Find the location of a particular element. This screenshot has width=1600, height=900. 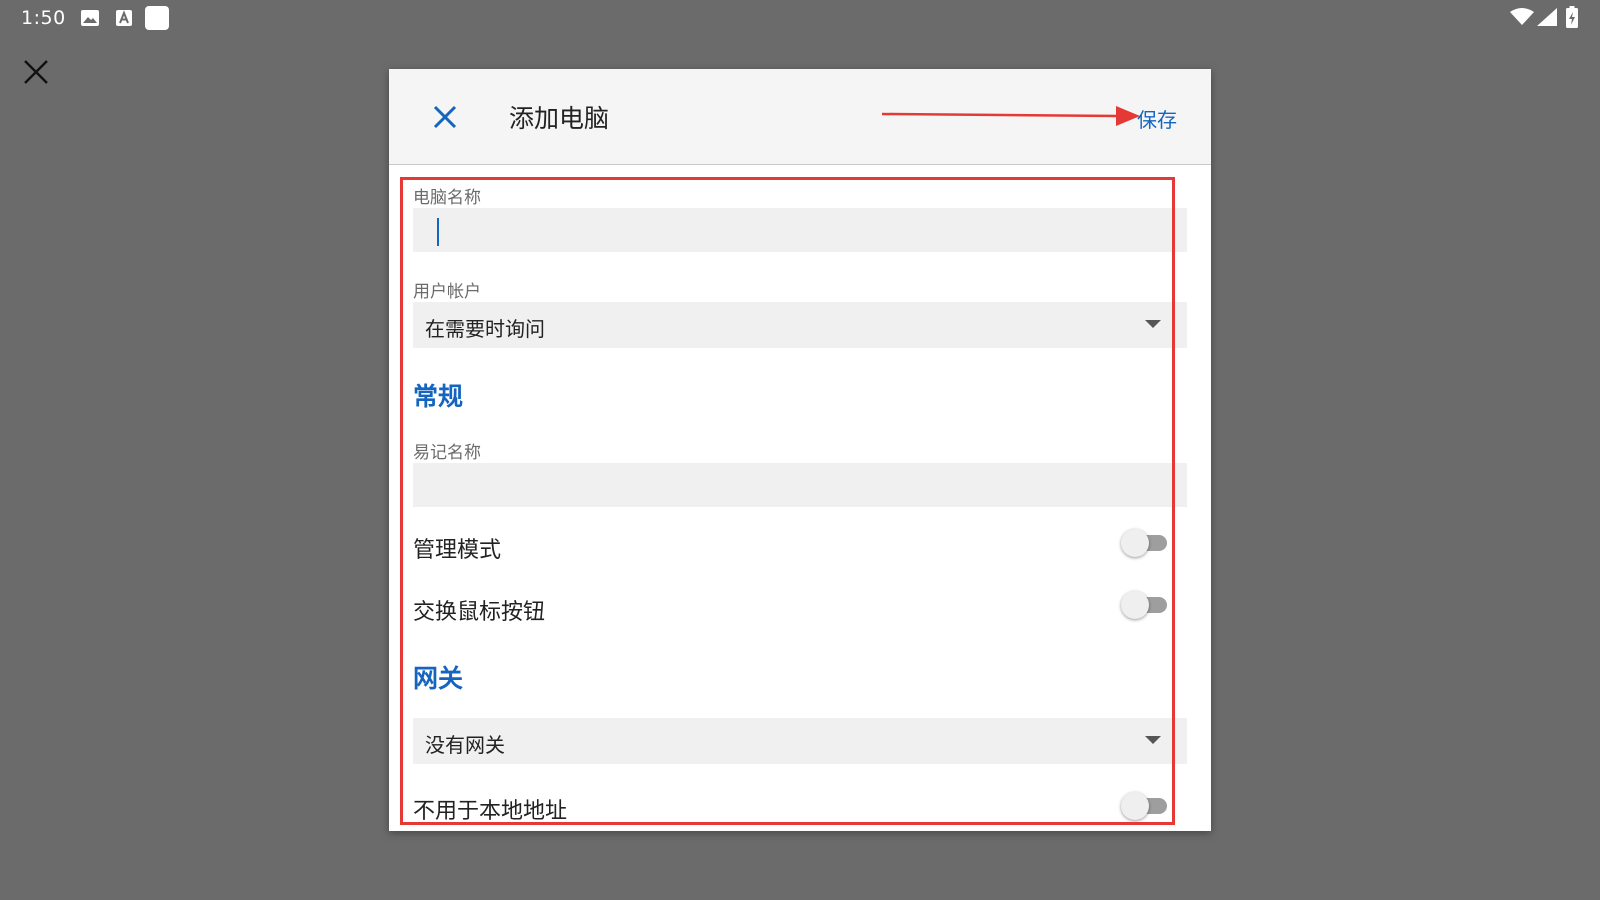

admin-mode-toggle is located at coordinates (1146, 543).